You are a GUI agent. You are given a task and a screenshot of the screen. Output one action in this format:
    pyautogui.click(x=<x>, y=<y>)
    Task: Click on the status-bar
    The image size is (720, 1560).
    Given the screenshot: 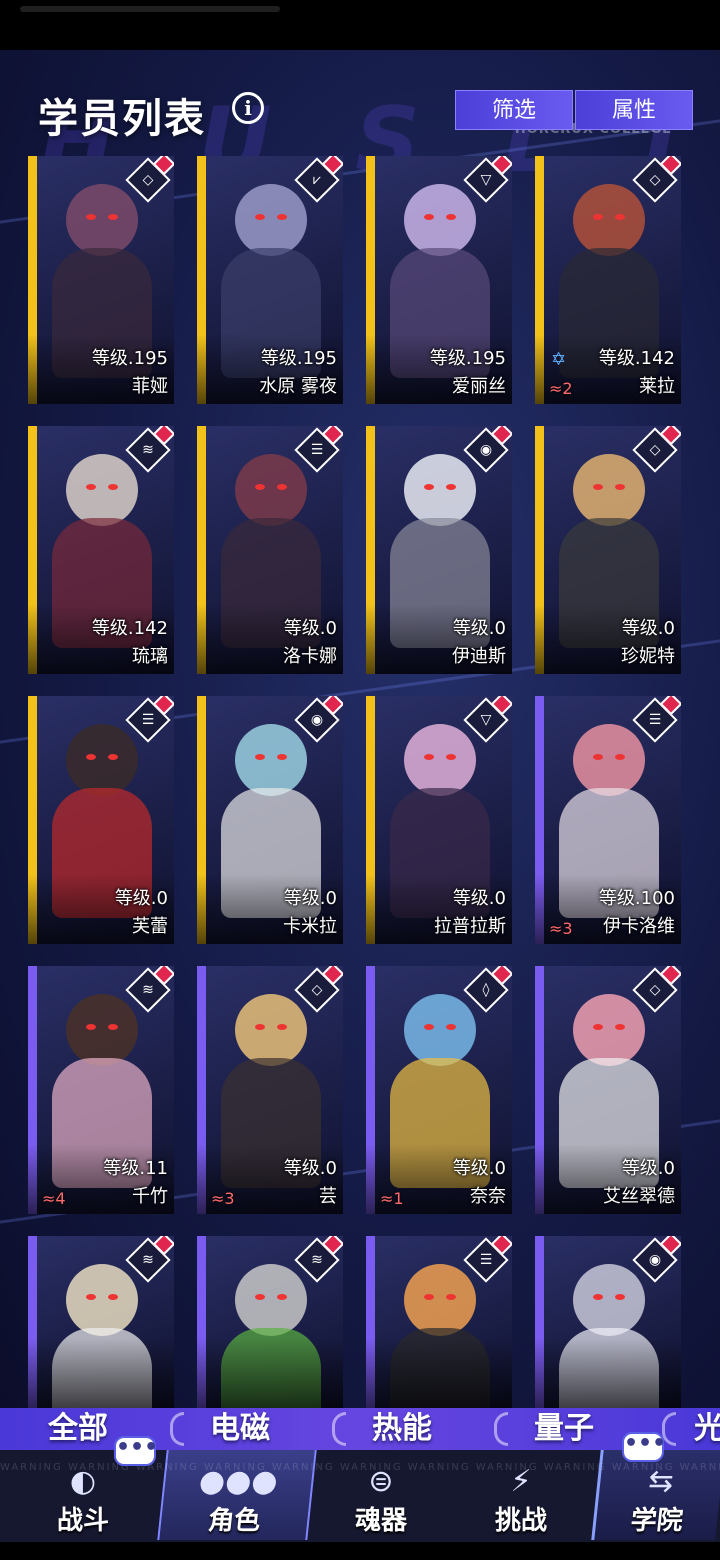 What is the action you would take?
    pyautogui.click(x=360, y=25)
    